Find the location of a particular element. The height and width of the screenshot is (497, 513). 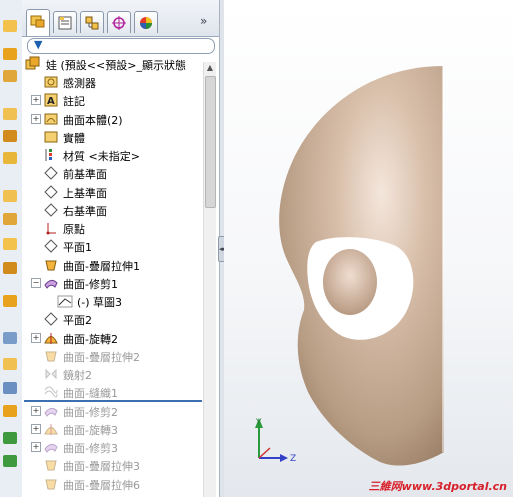

tab-dimxpert-manager is located at coordinates (119, 22).